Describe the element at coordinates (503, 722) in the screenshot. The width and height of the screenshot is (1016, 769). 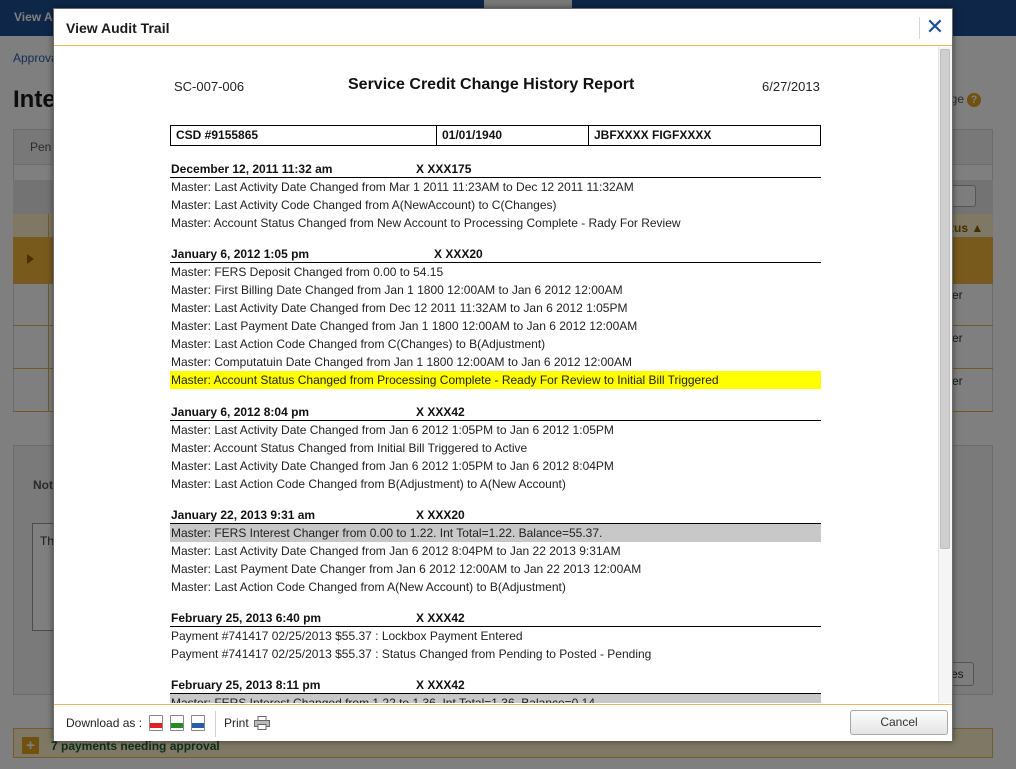
I see `dialog-footer: Download as : Print Cancel` at that location.